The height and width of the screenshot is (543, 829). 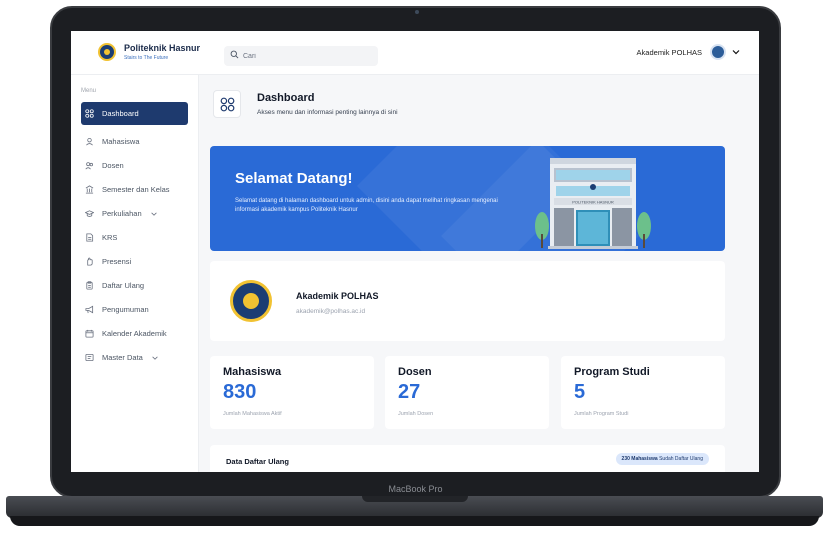 I want to click on graduation-icon, so click(x=89, y=213).